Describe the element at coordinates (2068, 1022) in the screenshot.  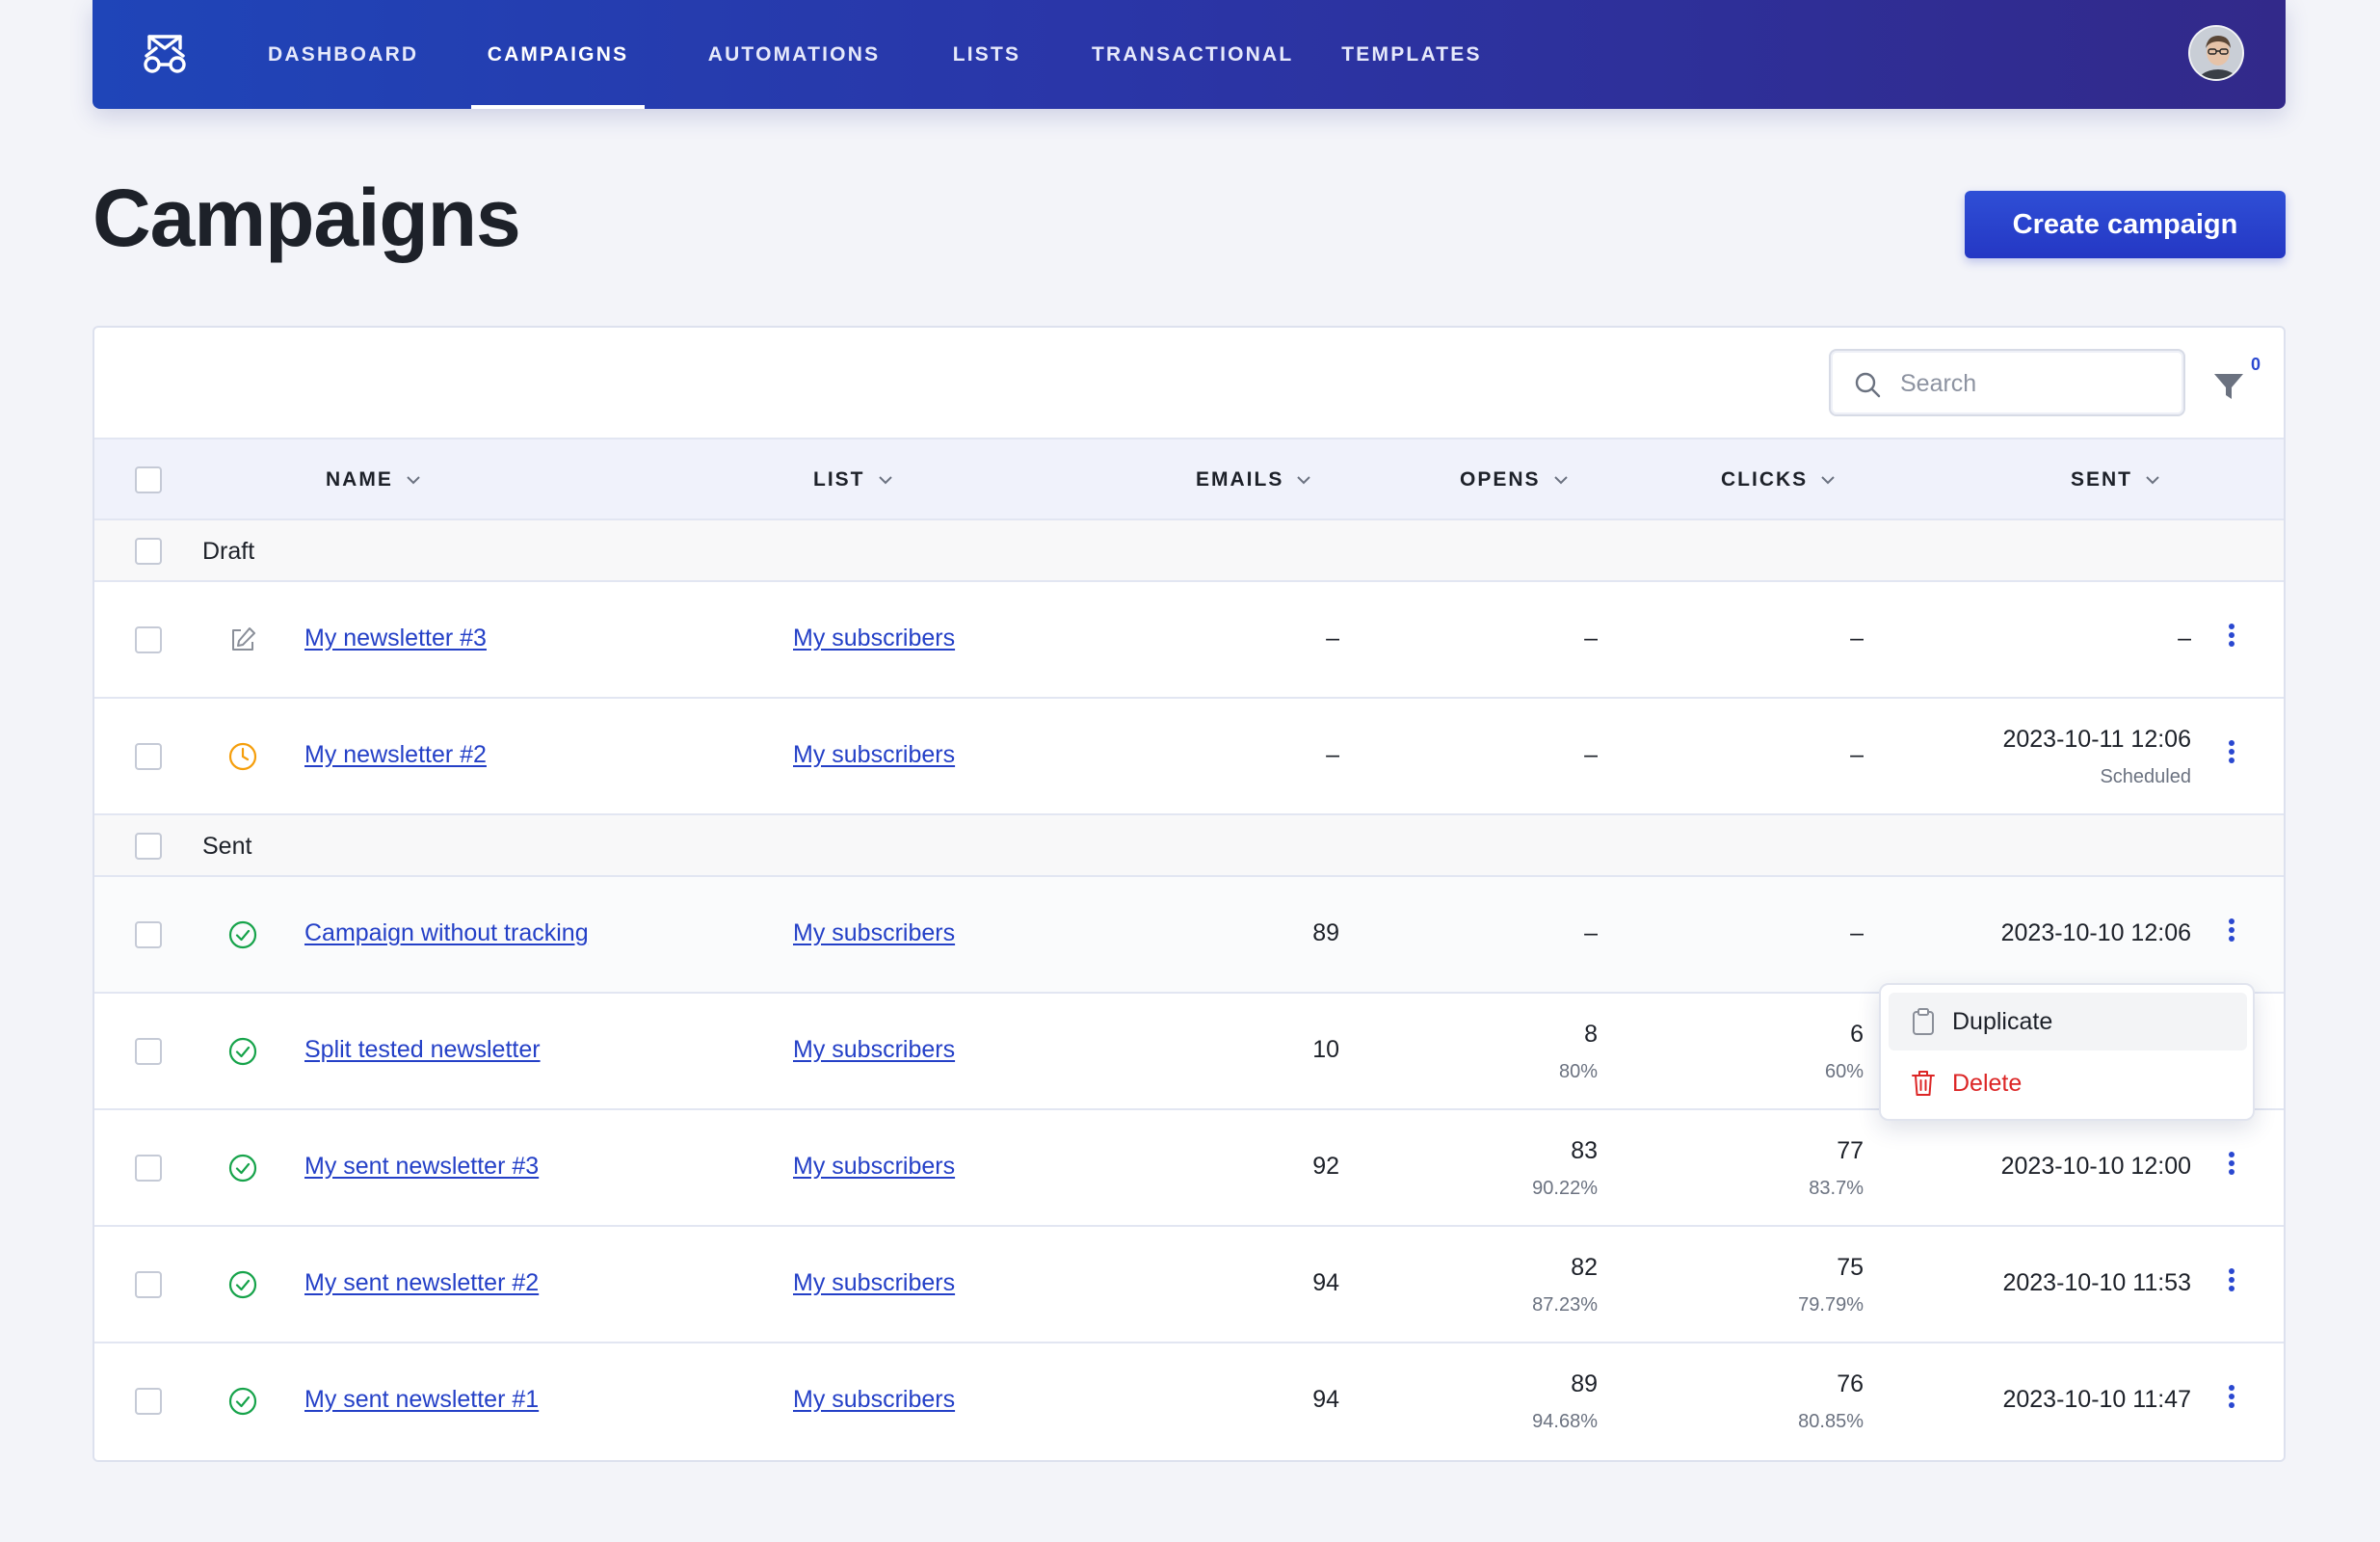
I see `duplicate-menu-item: Duplicate` at that location.